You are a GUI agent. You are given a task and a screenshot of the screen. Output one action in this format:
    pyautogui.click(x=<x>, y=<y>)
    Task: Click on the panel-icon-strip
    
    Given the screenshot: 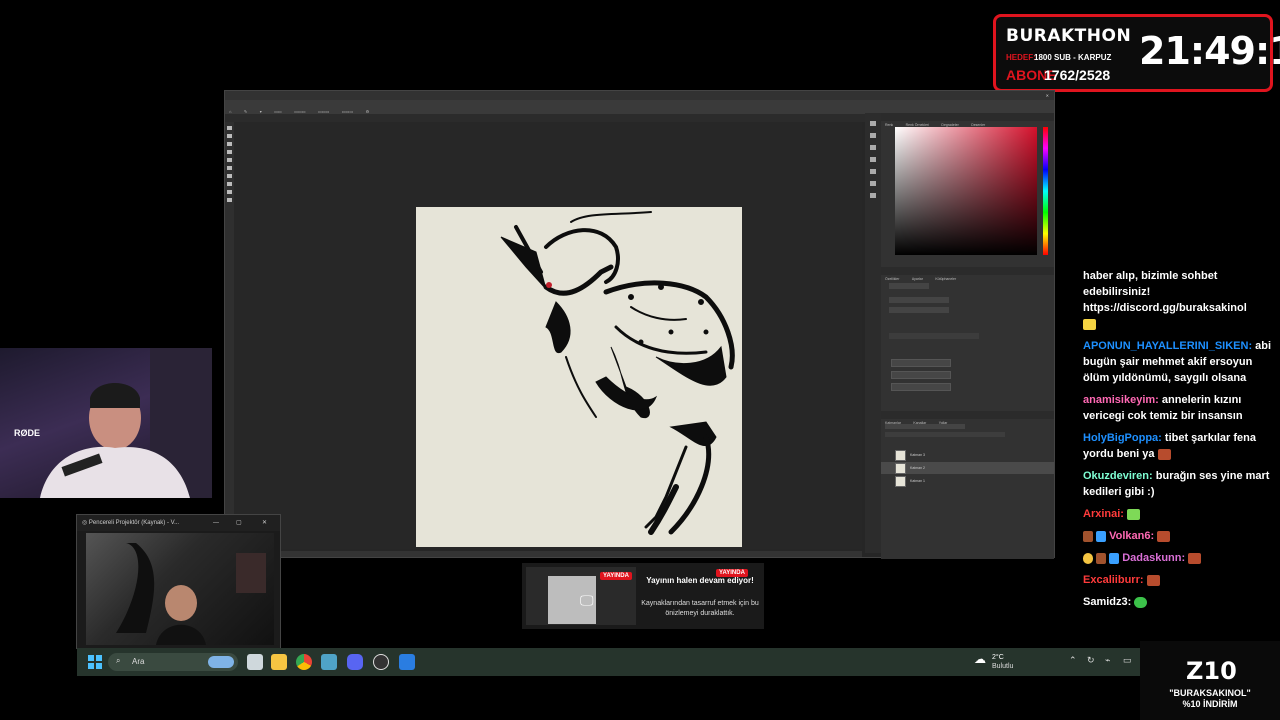 What is the action you would take?
    pyautogui.click(x=873, y=333)
    